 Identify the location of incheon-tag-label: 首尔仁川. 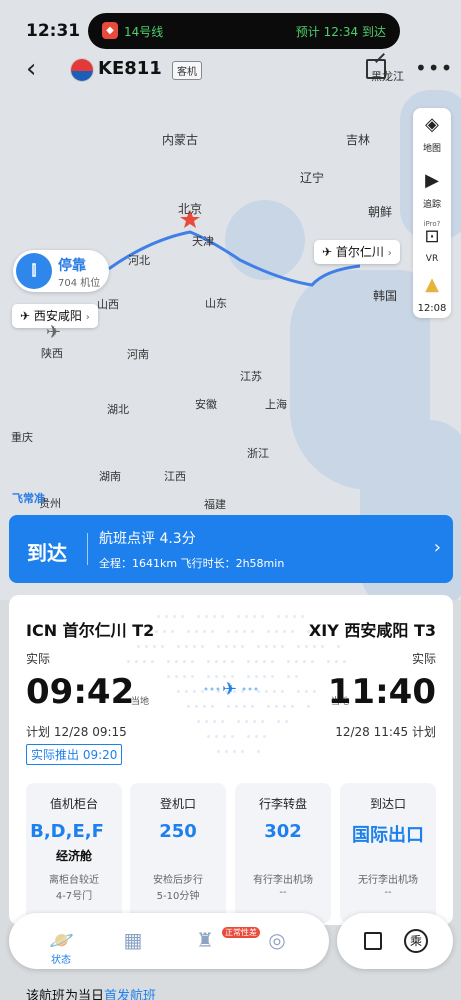
(359, 252).